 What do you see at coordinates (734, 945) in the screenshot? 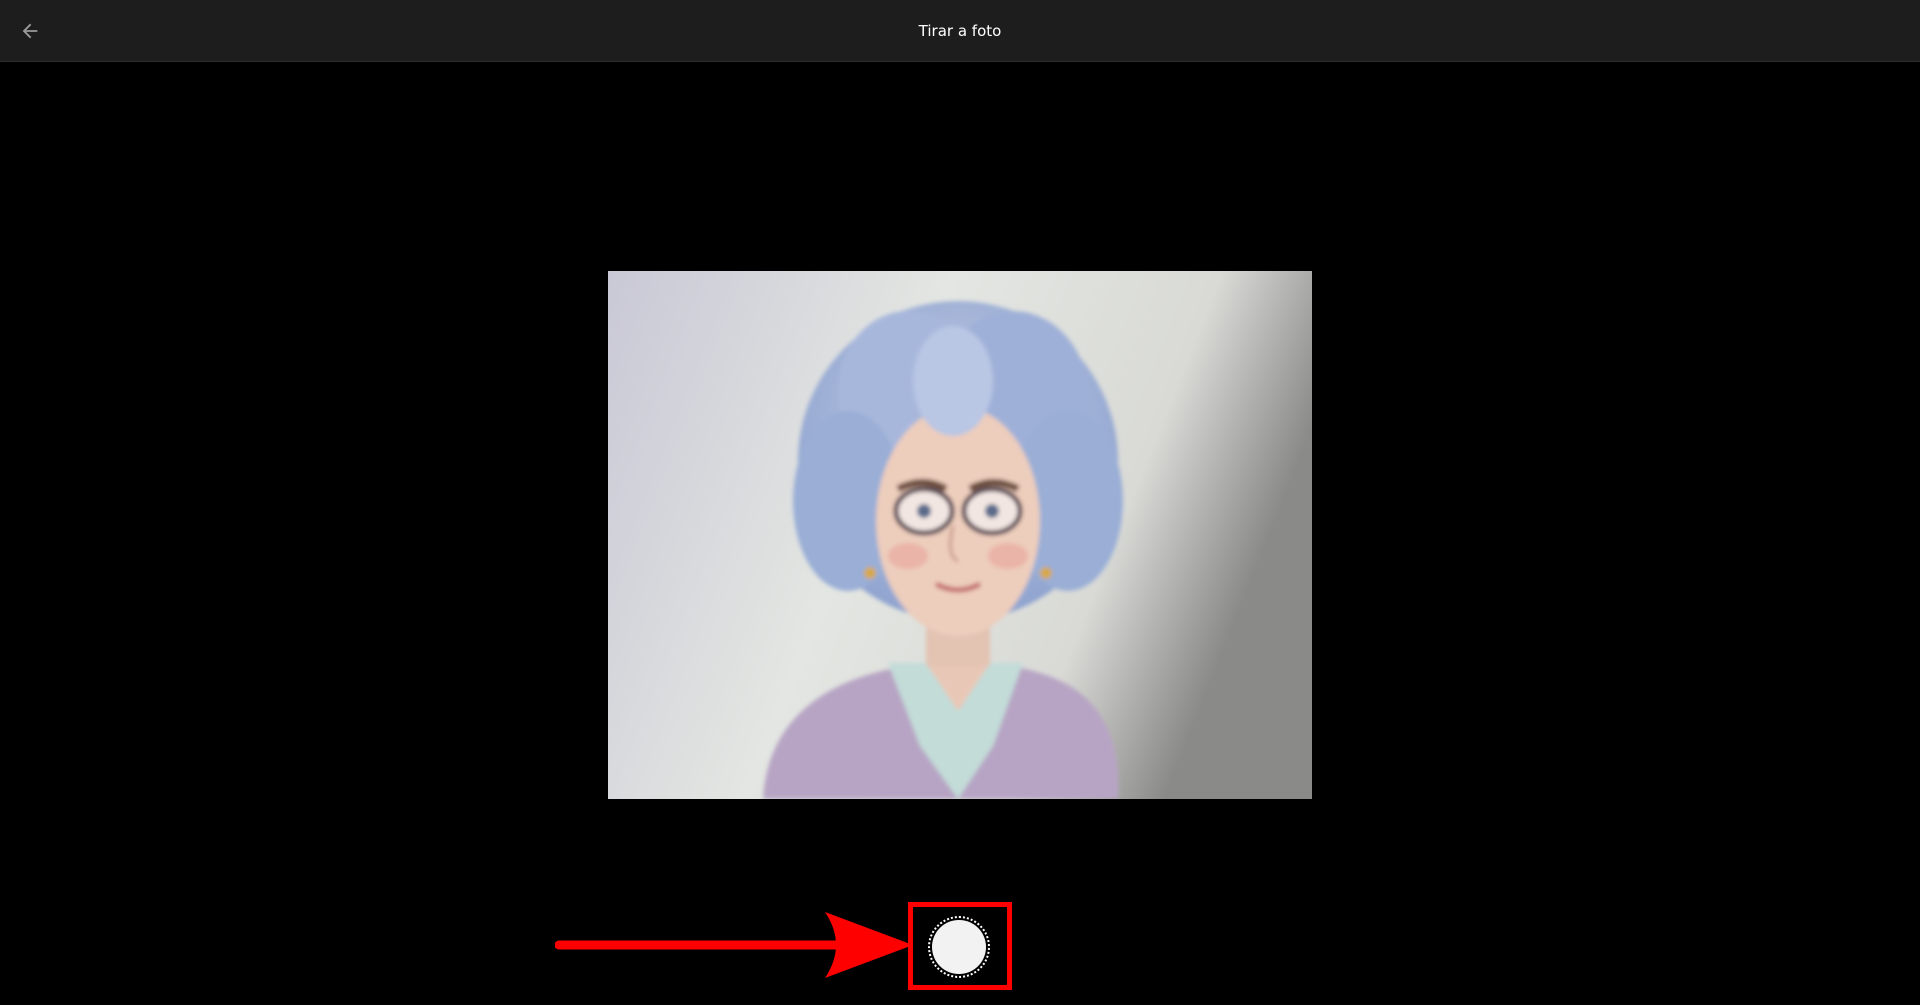
I see `arrow-right-icon` at bounding box center [734, 945].